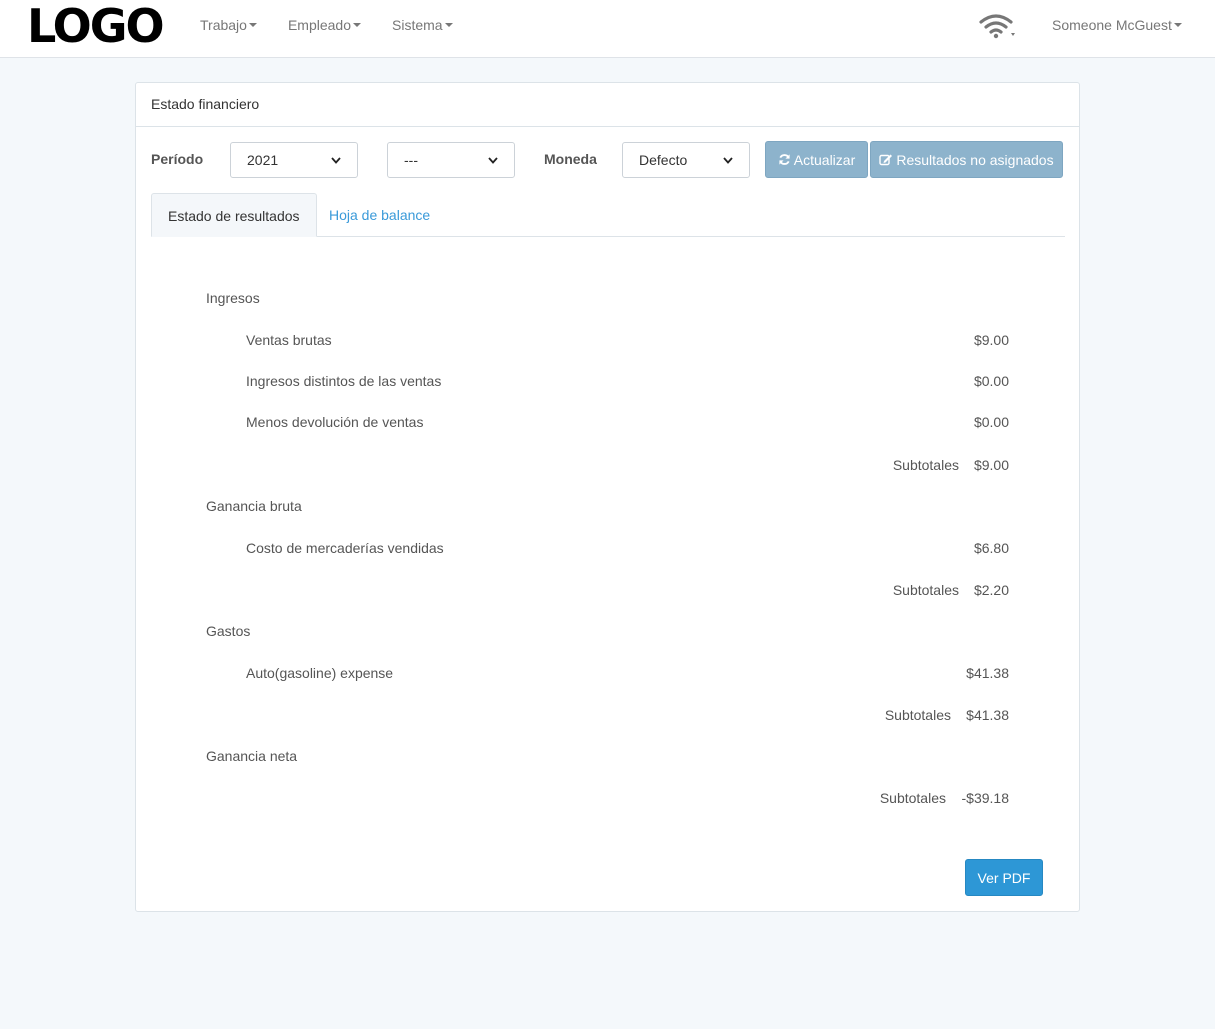  What do you see at coordinates (228, 631) in the screenshot?
I see `section-title-text: Gastos` at bounding box center [228, 631].